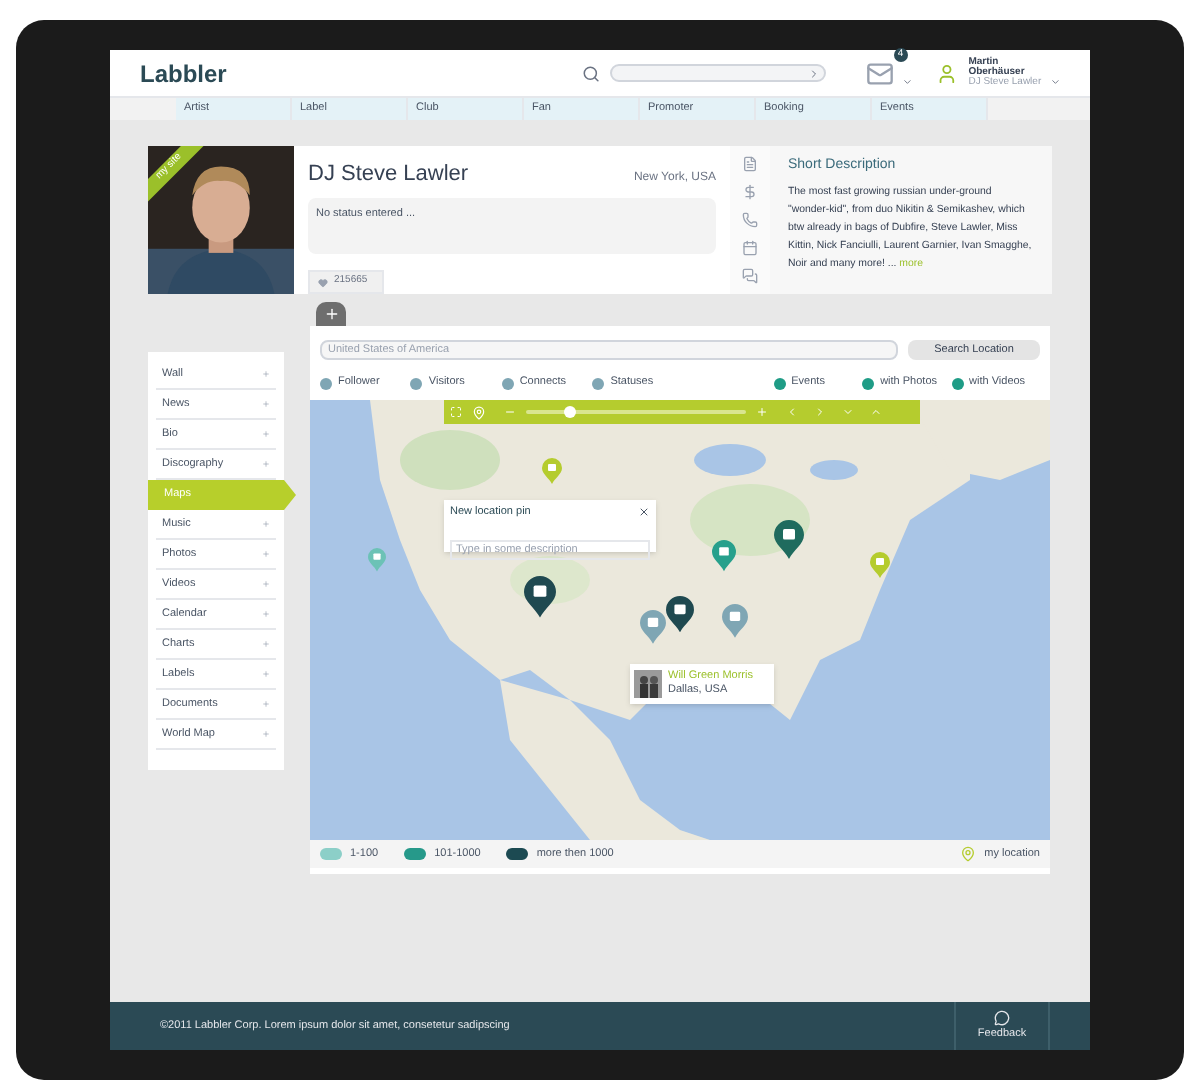 The height and width of the screenshot is (1090, 1200). Describe the element at coordinates (879, 73) in the screenshot. I see `mail-icon` at that location.